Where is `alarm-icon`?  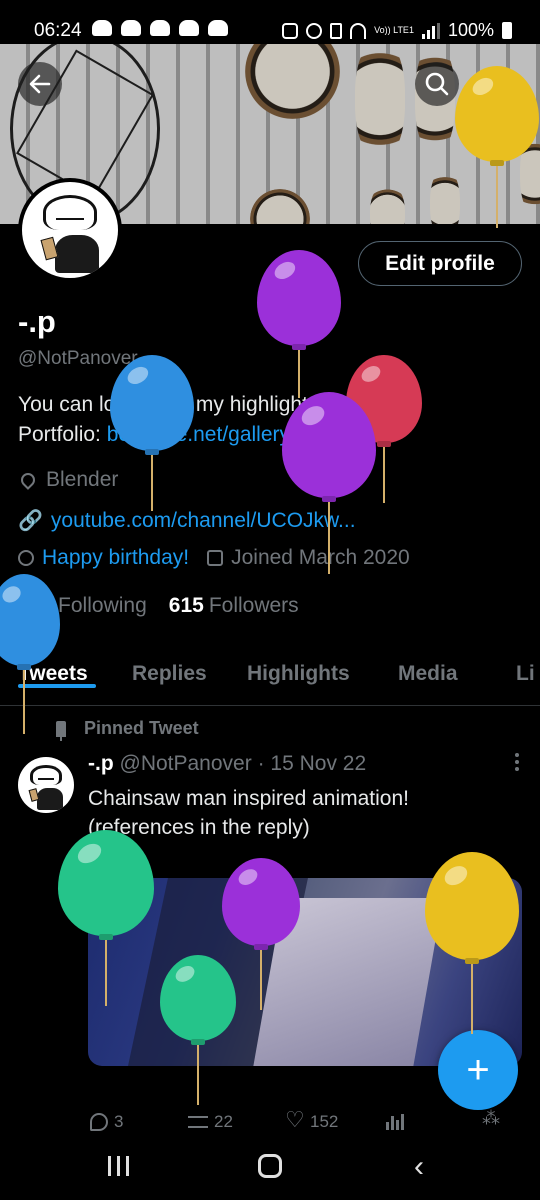 alarm-icon is located at coordinates (314, 30).